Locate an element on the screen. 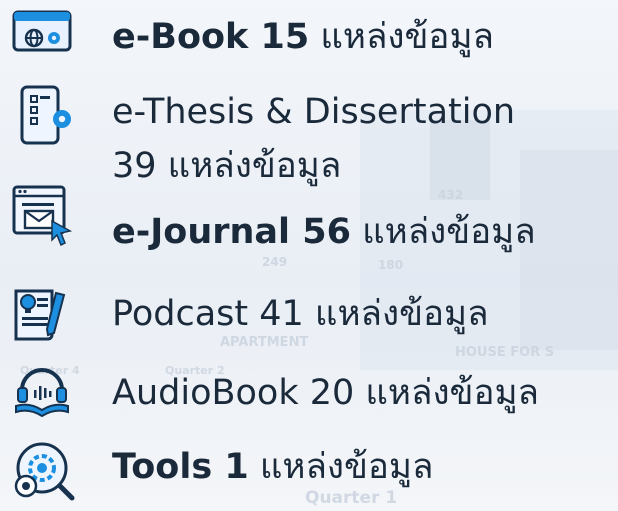 The height and width of the screenshot is (511, 618). audiobook-label: AudioBook 20 แหล่งข้อมูล is located at coordinates (326, 393).